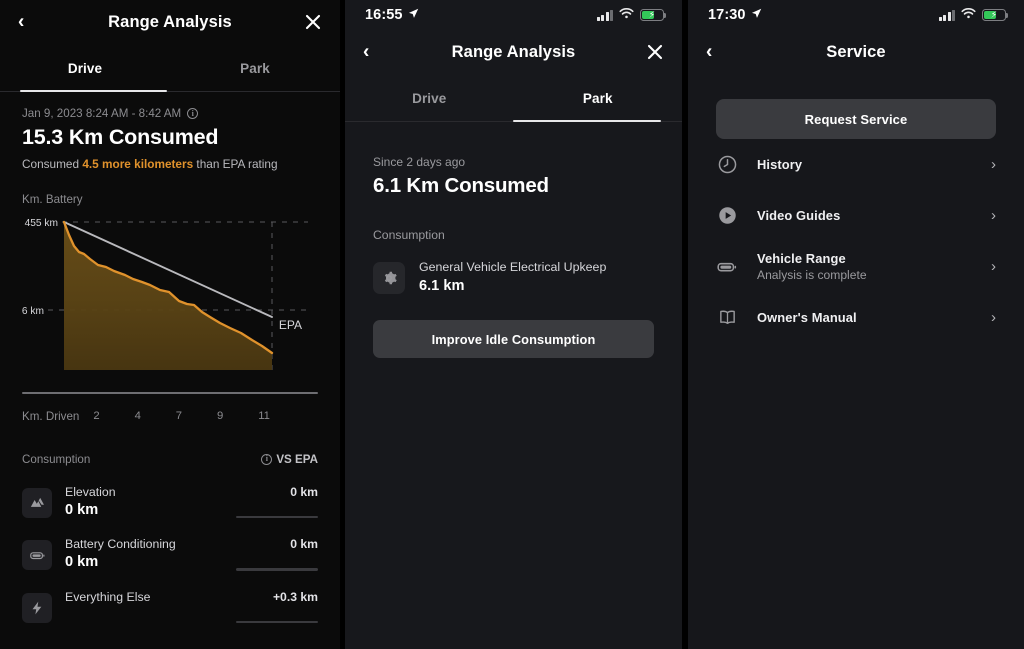 The height and width of the screenshot is (649, 1024). I want to click on consumption-row-everything-else-text: Everything Else, so click(144, 598).